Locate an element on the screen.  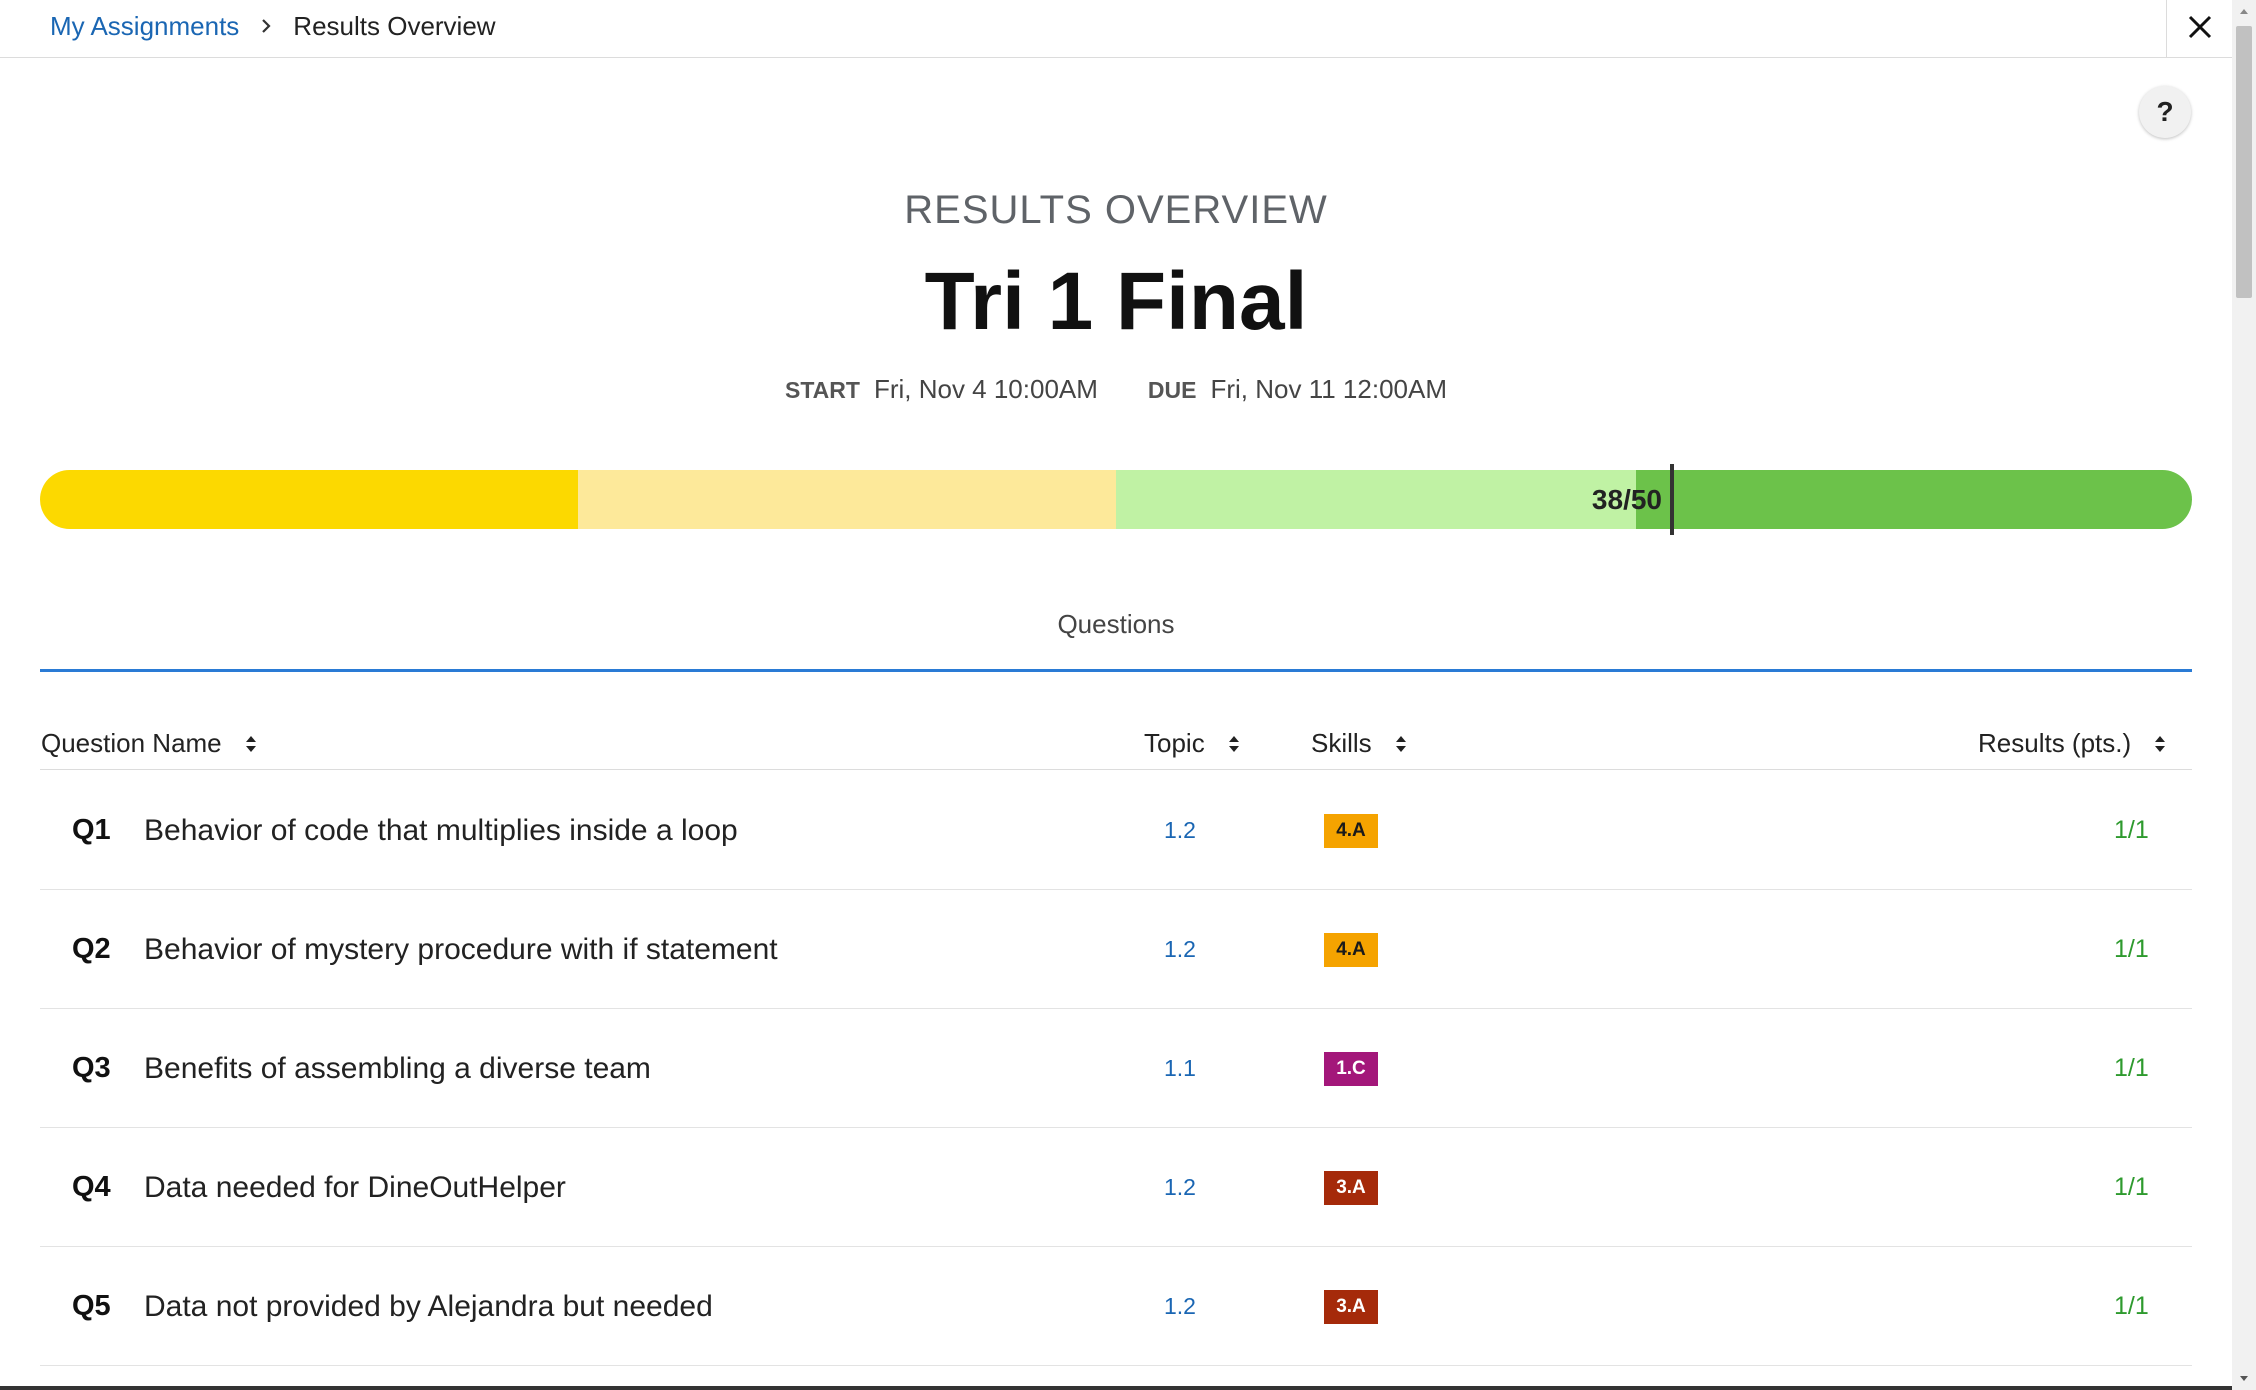
start-value: Fri, Nov 4 10:00AM is located at coordinates (985, 389).